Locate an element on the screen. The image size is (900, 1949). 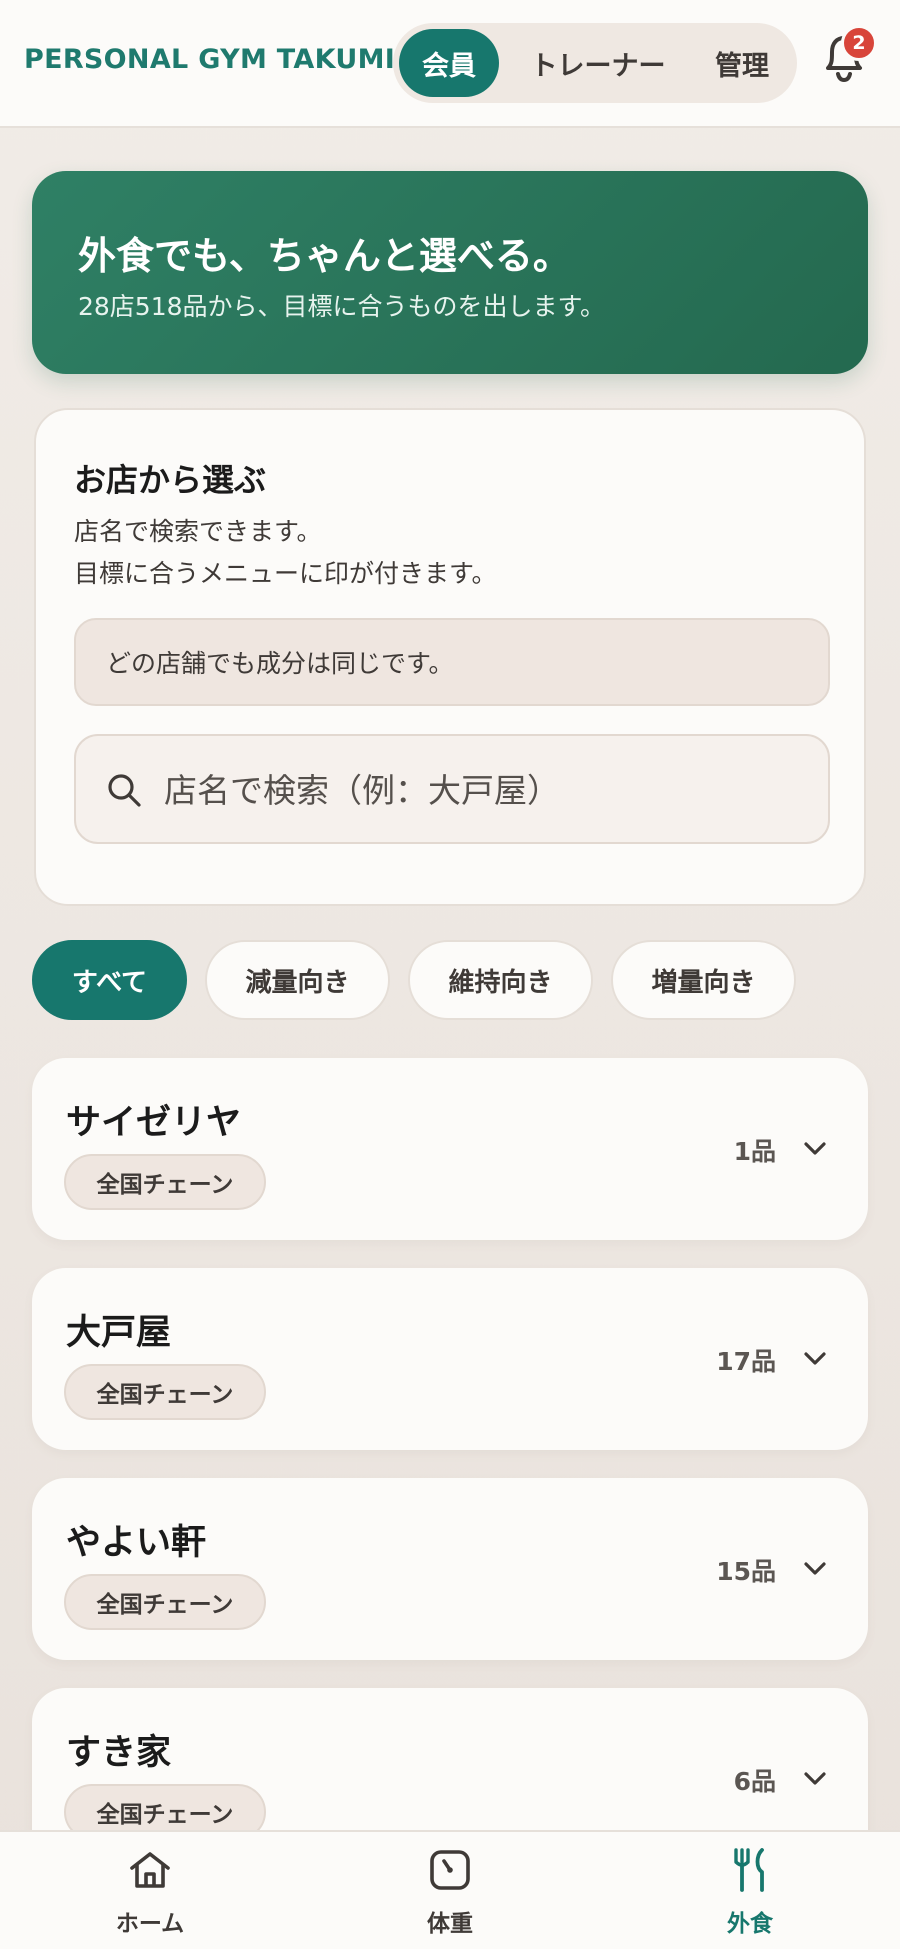
store-menu-count: 1品 is located at coordinates (754, 1151).